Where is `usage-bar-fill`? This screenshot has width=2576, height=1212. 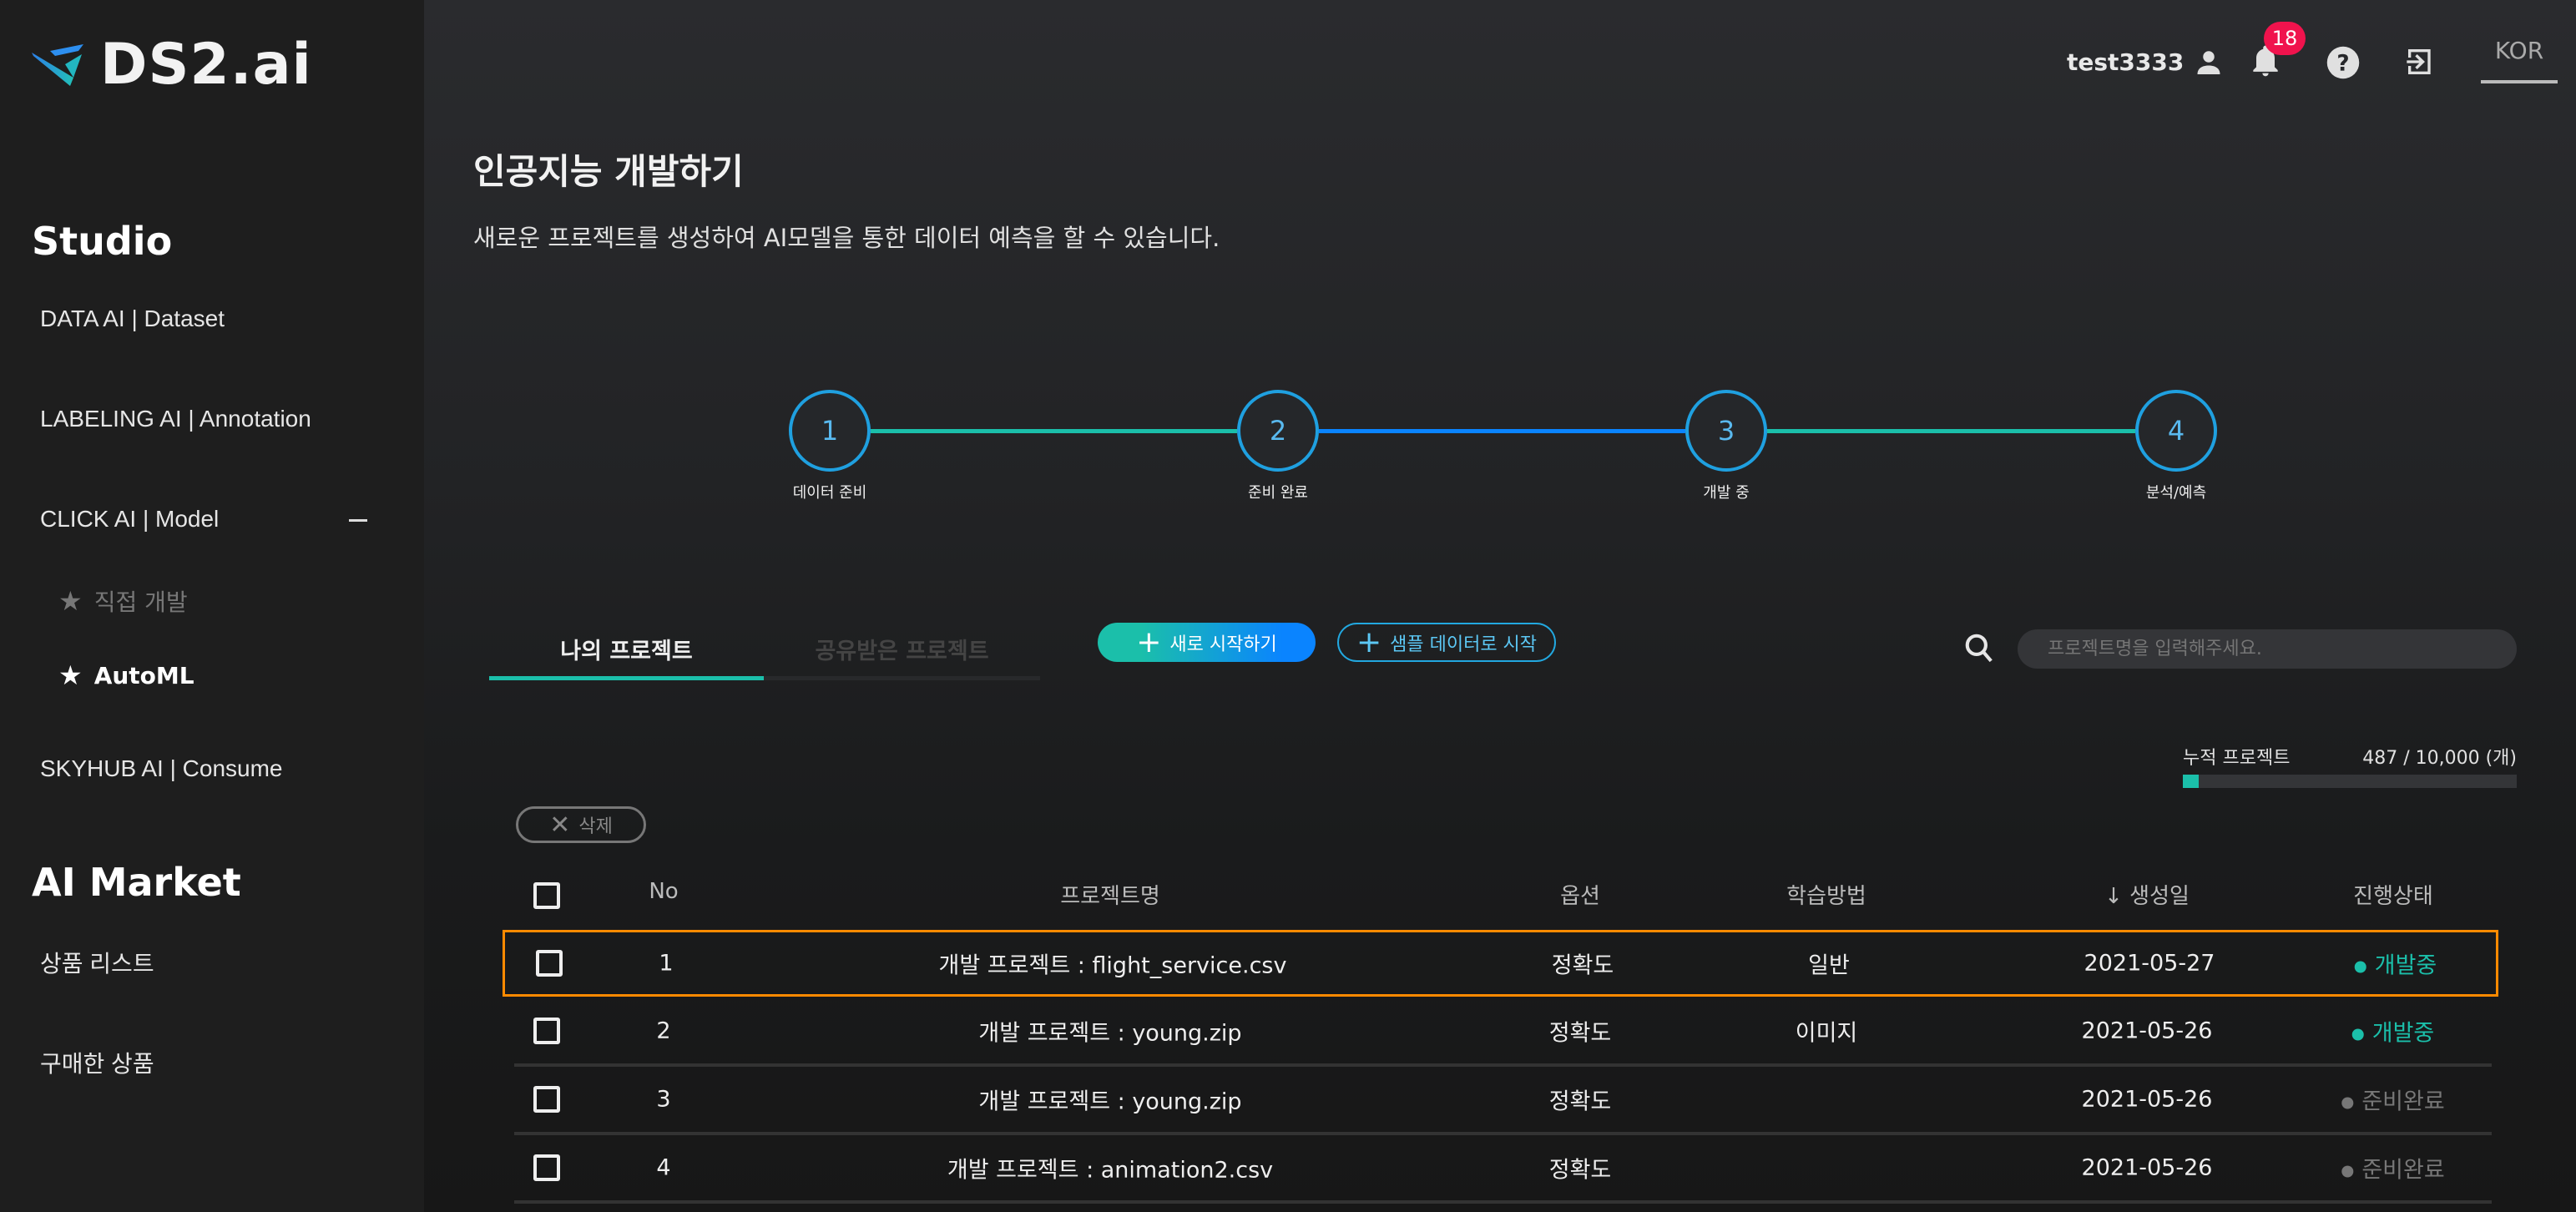 usage-bar-fill is located at coordinates (2191, 781).